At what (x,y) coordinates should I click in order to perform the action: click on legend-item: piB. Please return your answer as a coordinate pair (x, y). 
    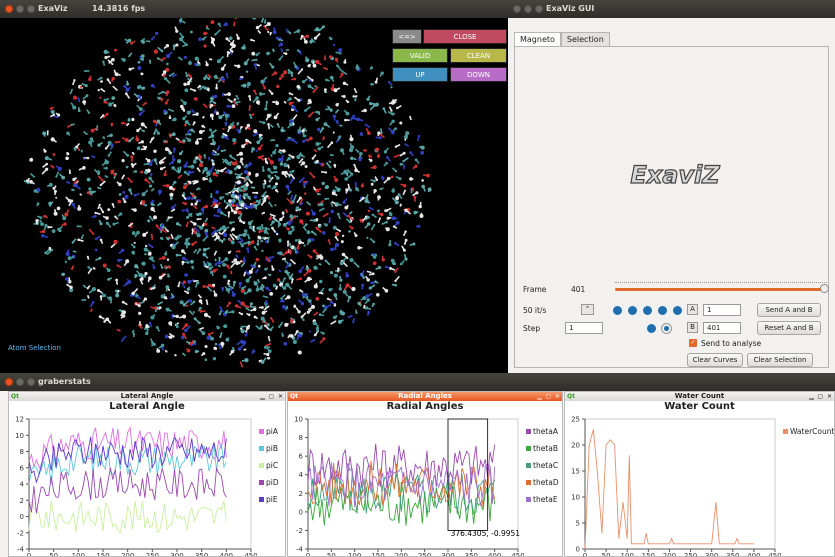
    Looking at the image, I should click on (269, 448).